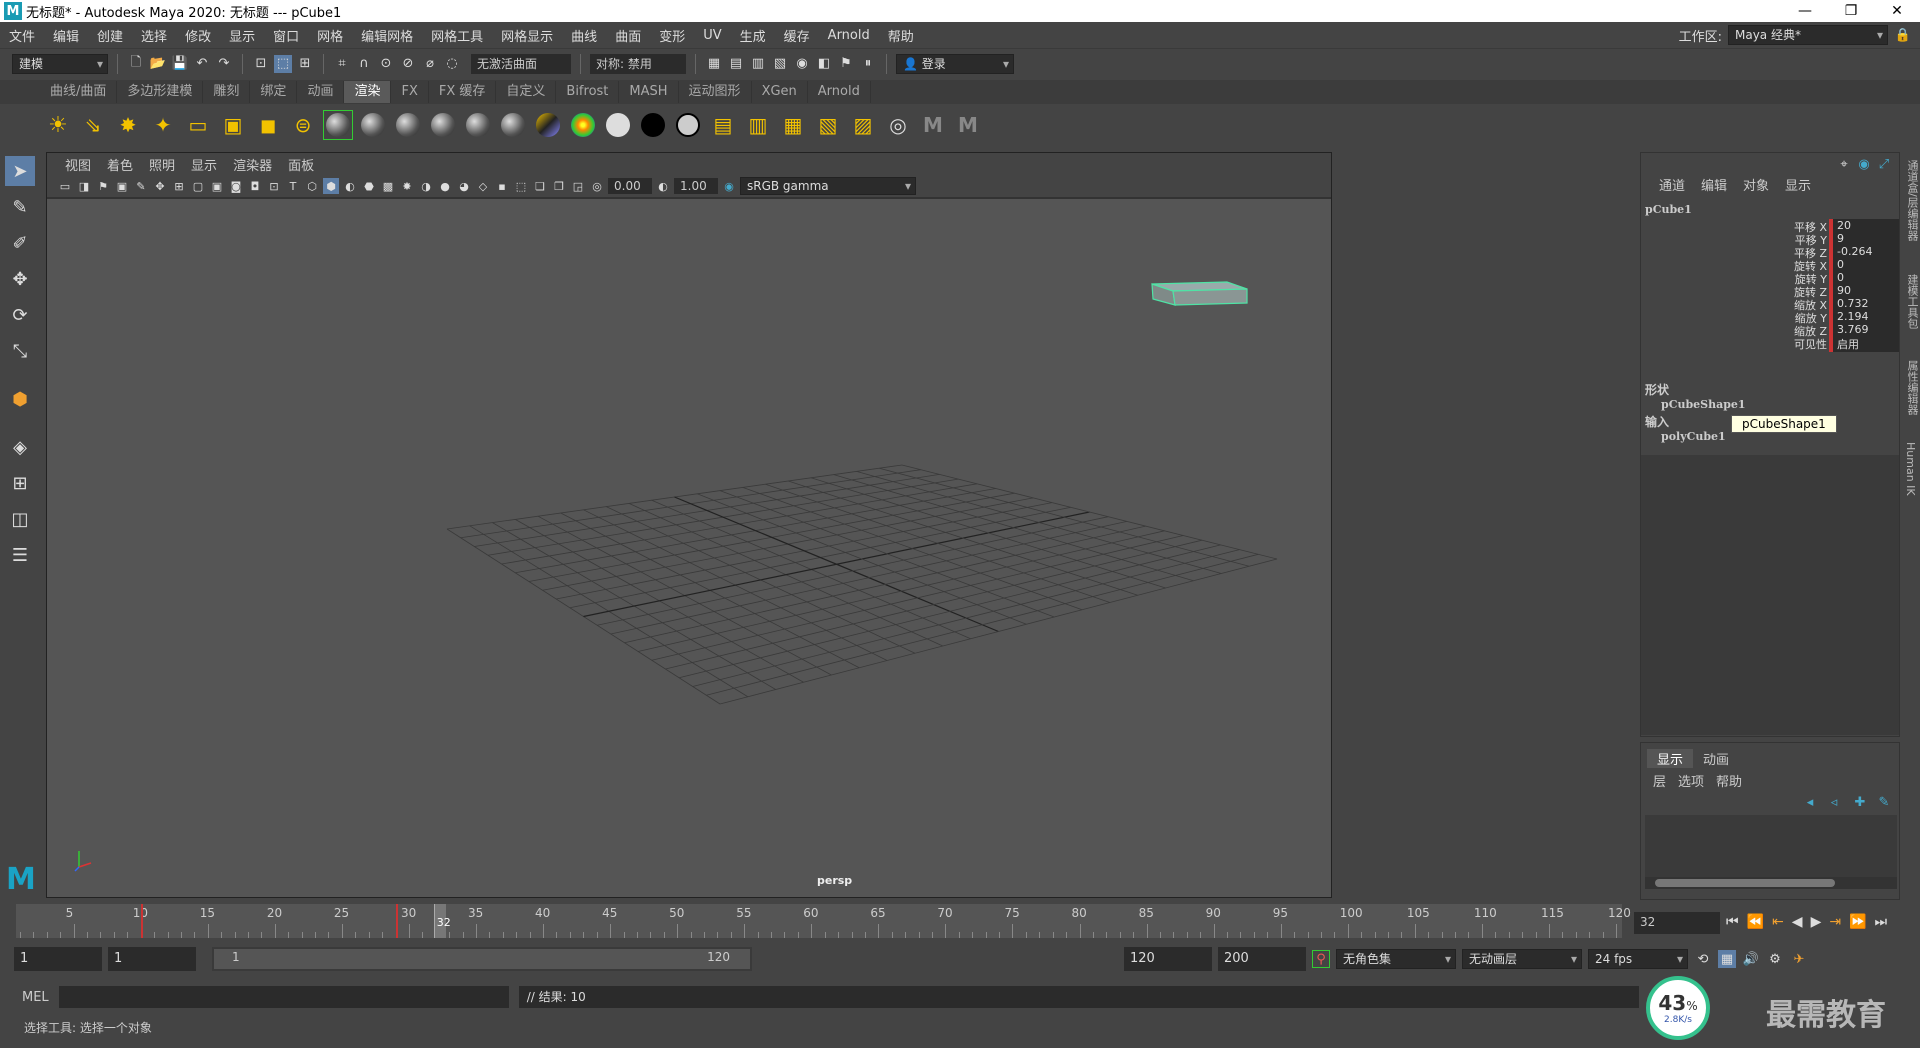 The image size is (1920, 1048). Describe the element at coordinates (1638, 959) in the screenshot. I see `fps-dropdown: 24 fps` at that location.